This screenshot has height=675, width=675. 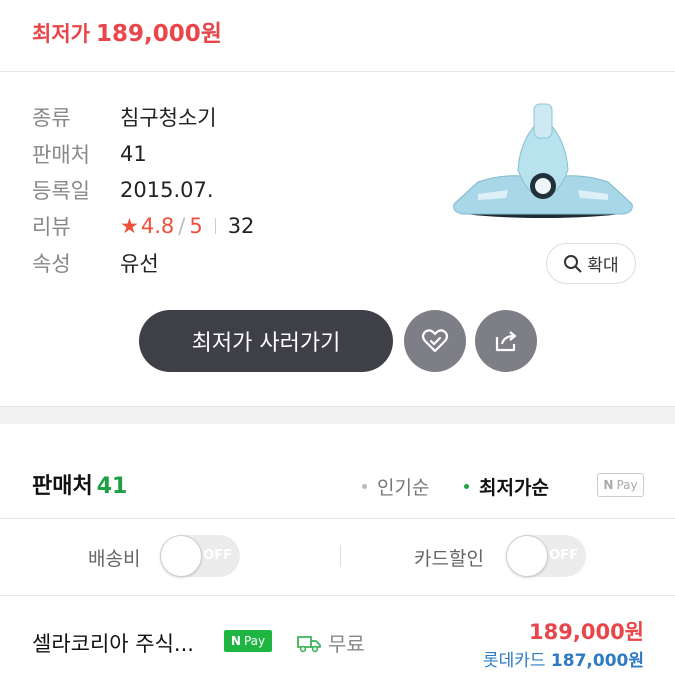 I want to click on npay-filter: N Pay, so click(x=620, y=485).